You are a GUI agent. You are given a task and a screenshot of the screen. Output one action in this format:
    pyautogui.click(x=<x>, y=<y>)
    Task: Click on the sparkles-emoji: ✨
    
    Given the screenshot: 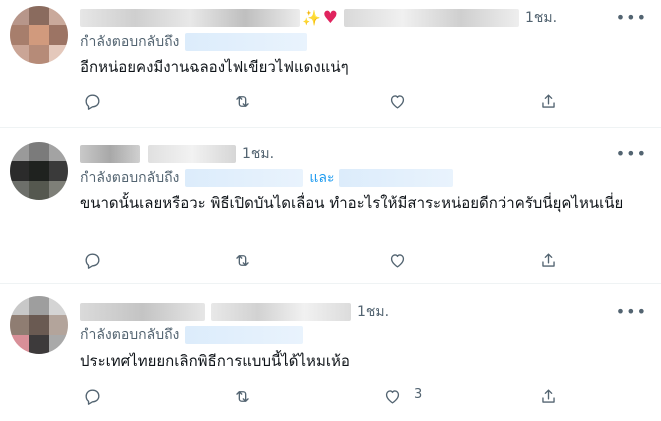 What is the action you would take?
    pyautogui.click(x=311, y=18)
    